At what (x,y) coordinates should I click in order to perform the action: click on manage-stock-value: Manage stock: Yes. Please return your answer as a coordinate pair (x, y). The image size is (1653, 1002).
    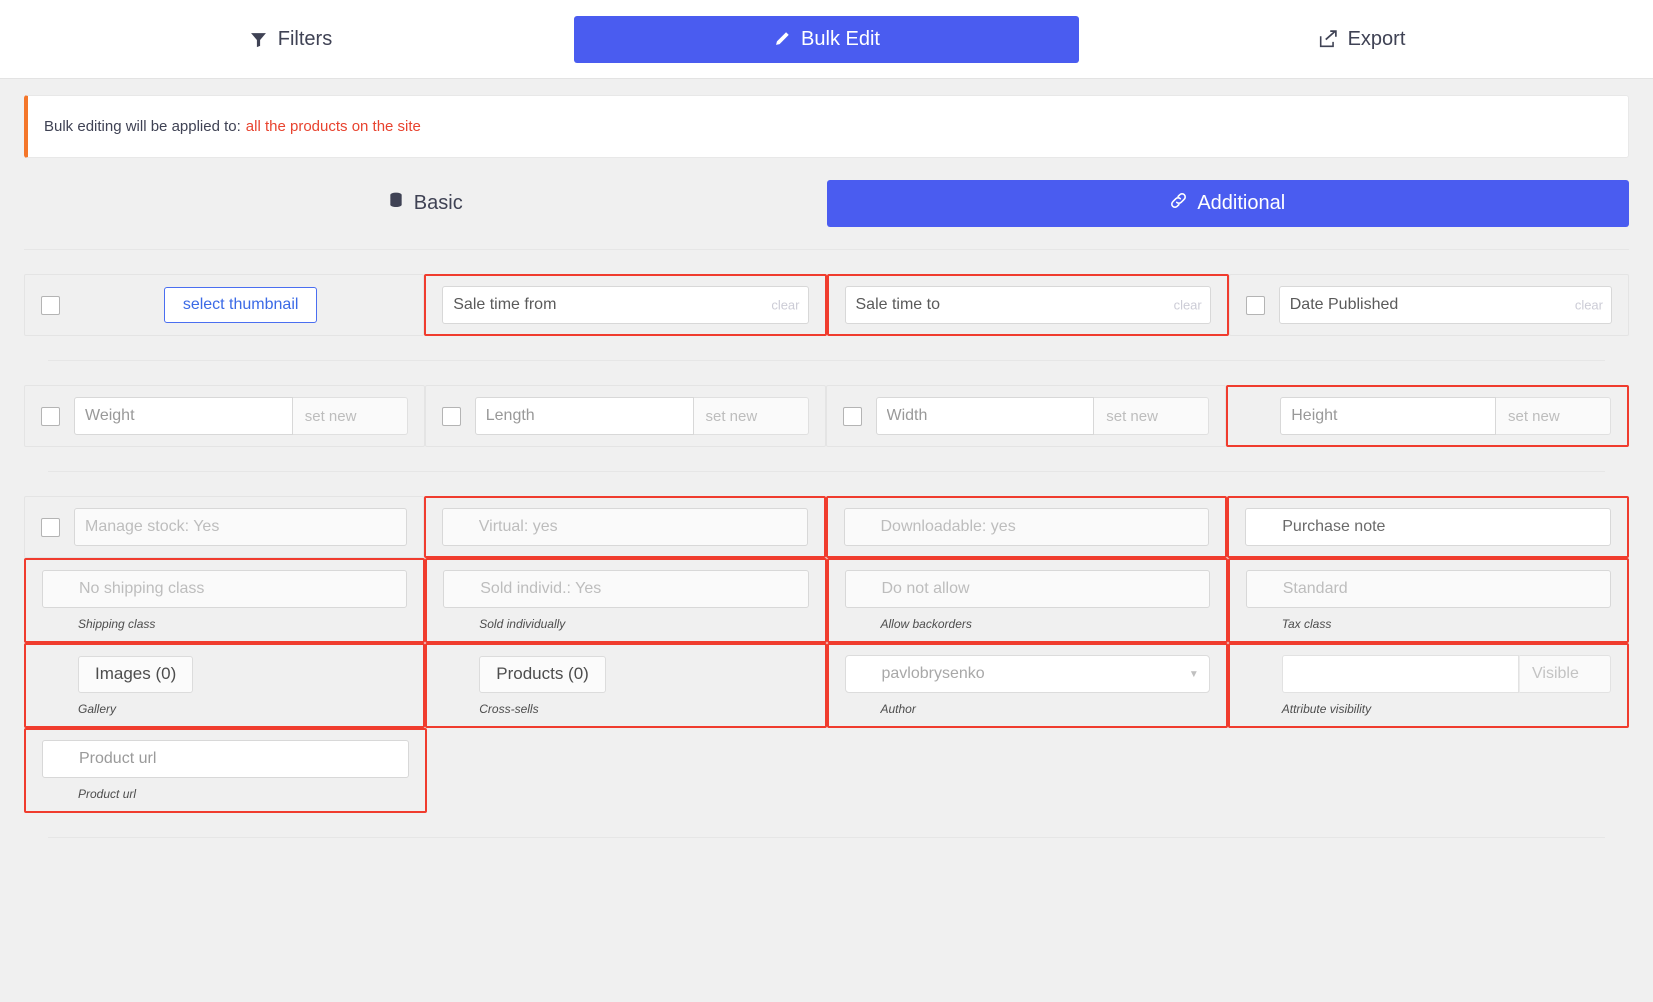
    Looking at the image, I should click on (152, 526).